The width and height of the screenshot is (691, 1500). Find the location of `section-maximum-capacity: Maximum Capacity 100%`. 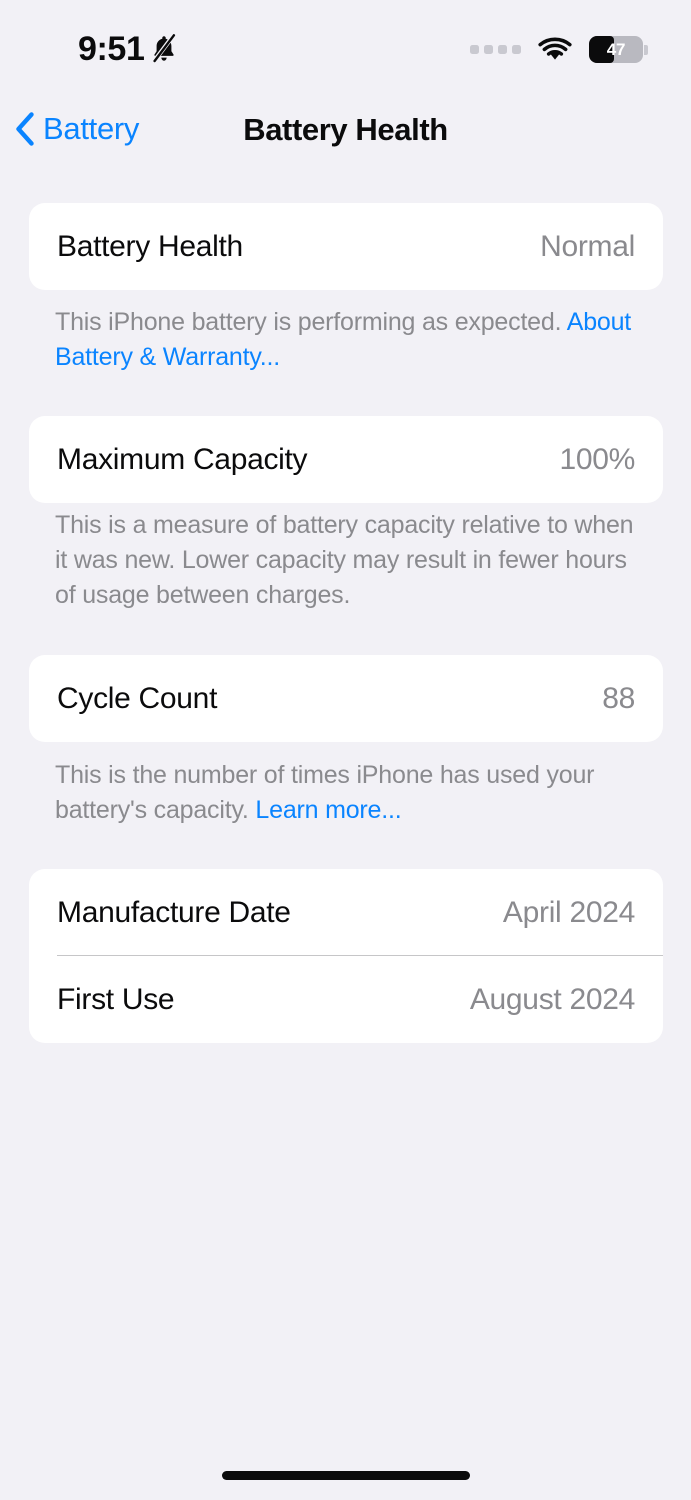

section-maximum-capacity: Maximum Capacity 100% is located at coordinates (346, 459).